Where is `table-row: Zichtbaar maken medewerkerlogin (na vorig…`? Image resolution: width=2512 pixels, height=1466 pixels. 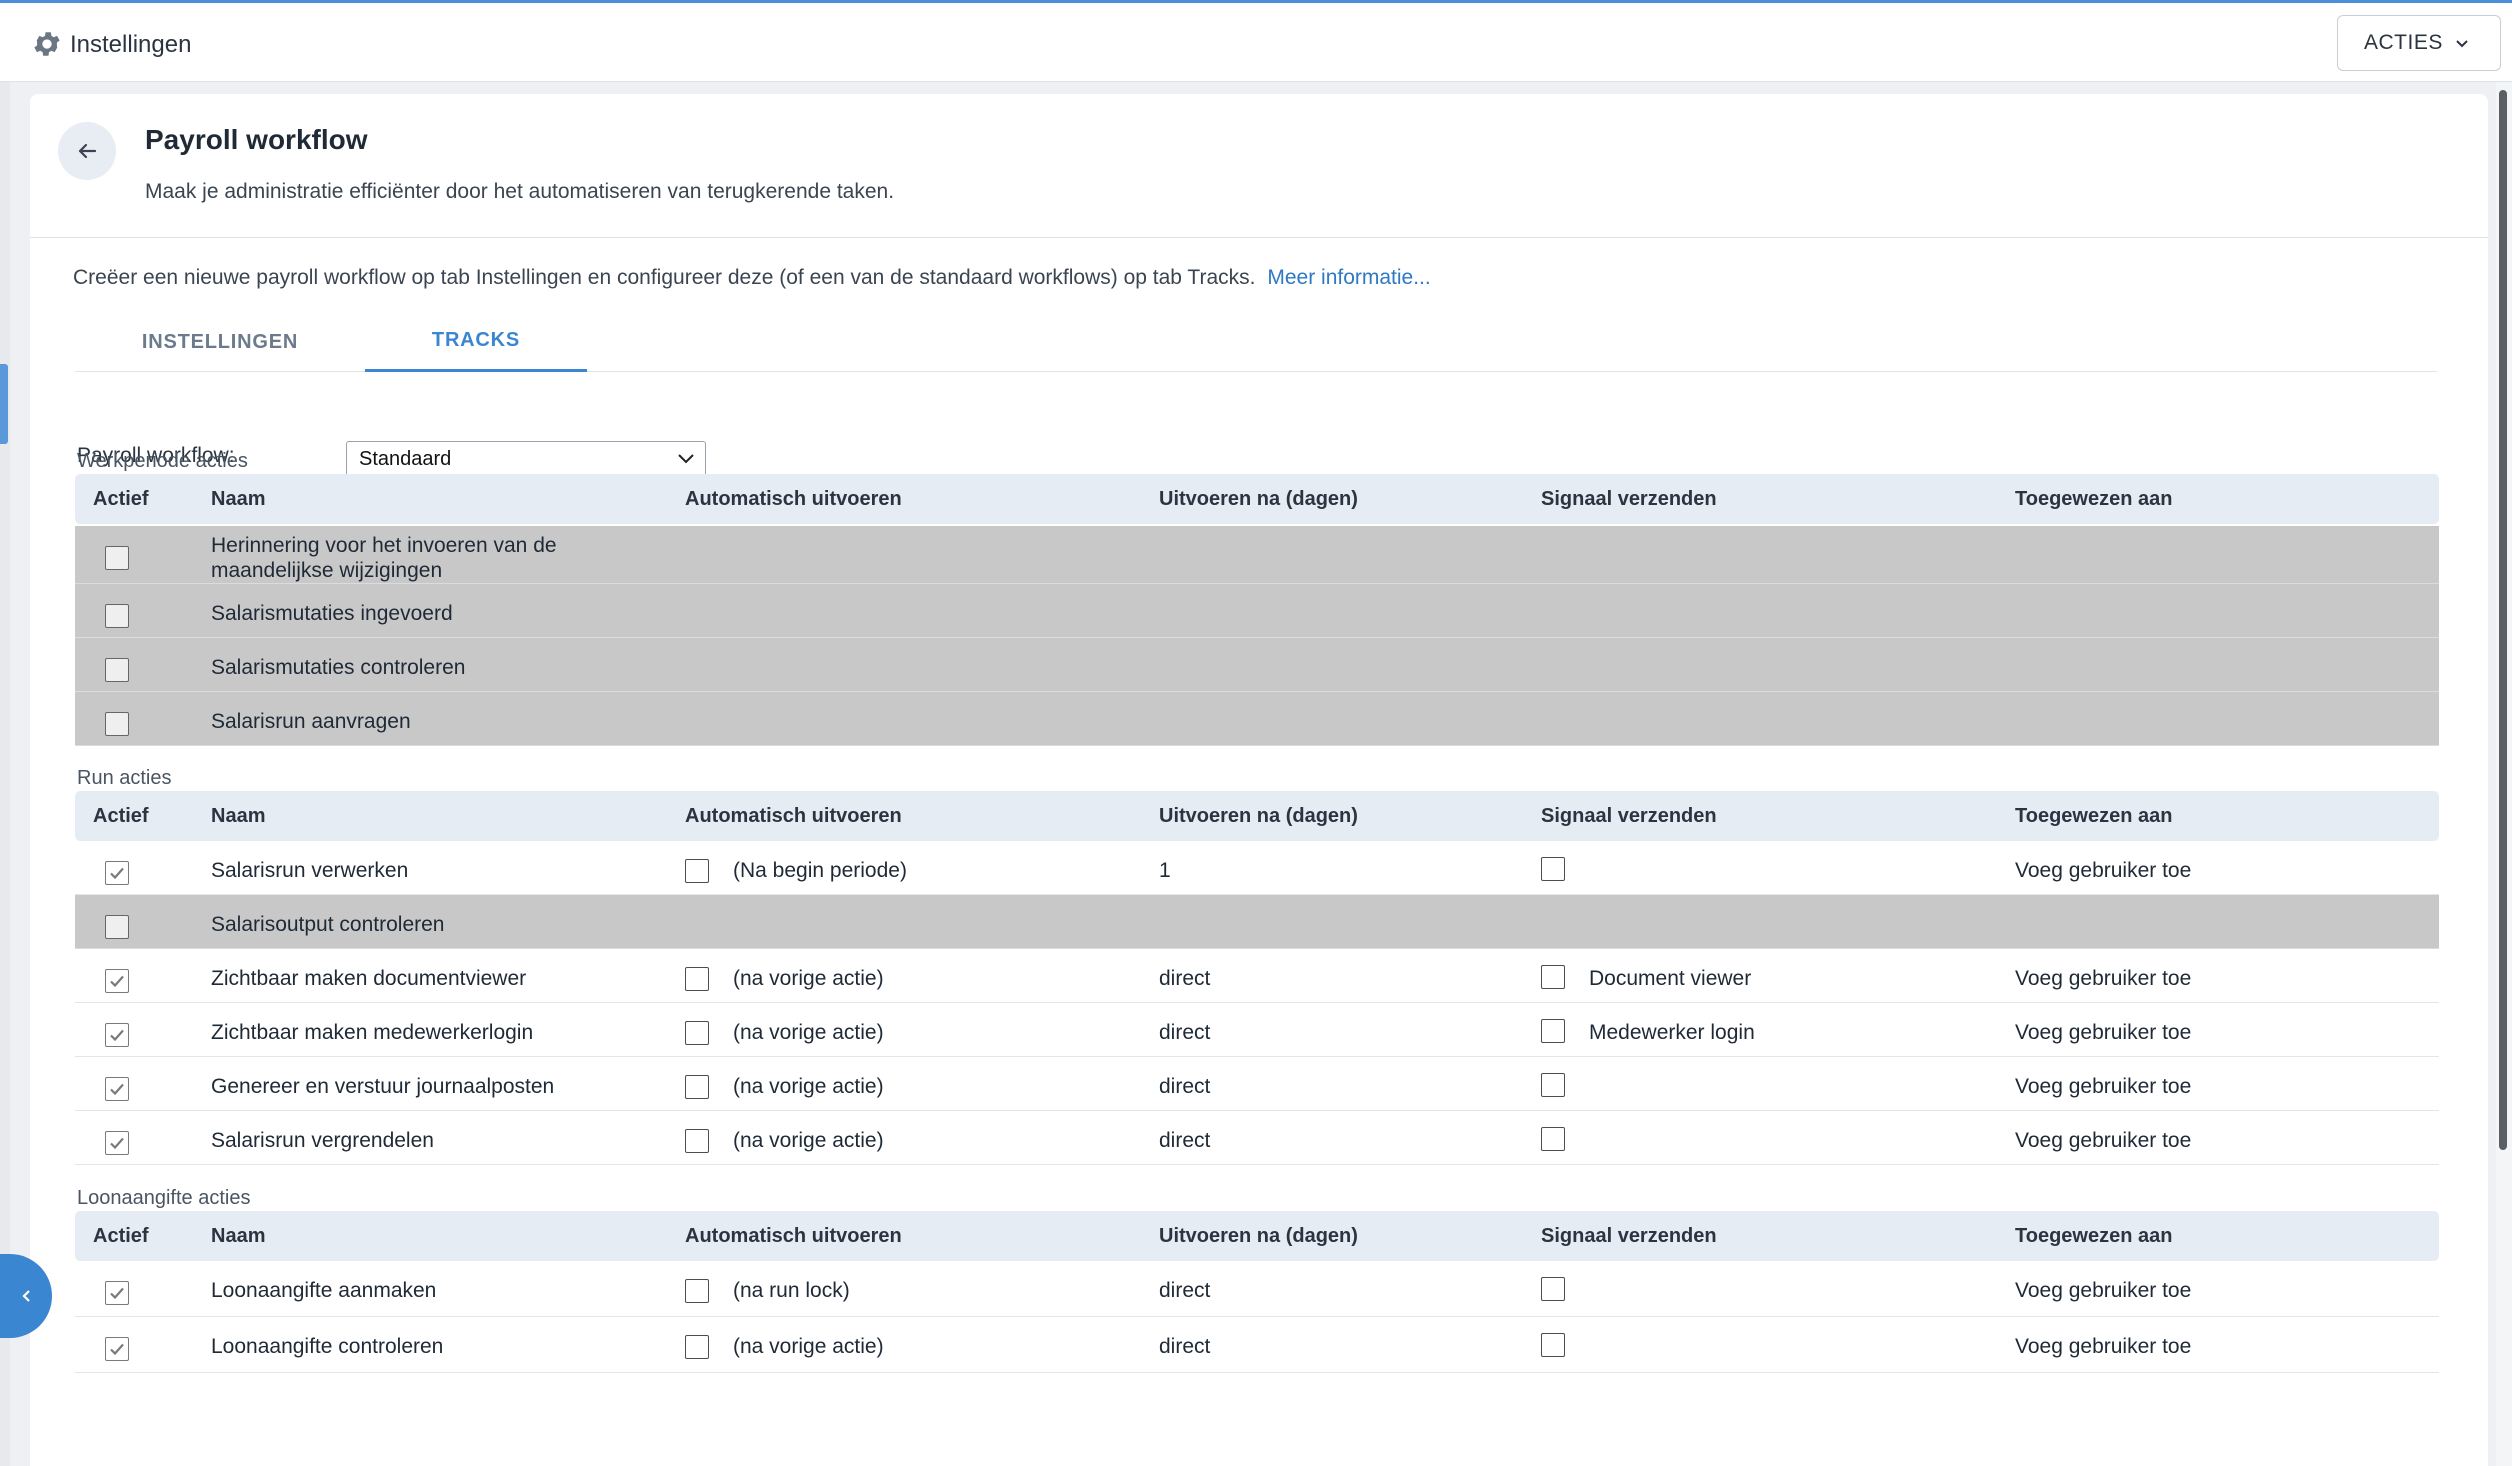 table-row: Zichtbaar maken medewerkerlogin (na vorig… is located at coordinates (1257, 1030).